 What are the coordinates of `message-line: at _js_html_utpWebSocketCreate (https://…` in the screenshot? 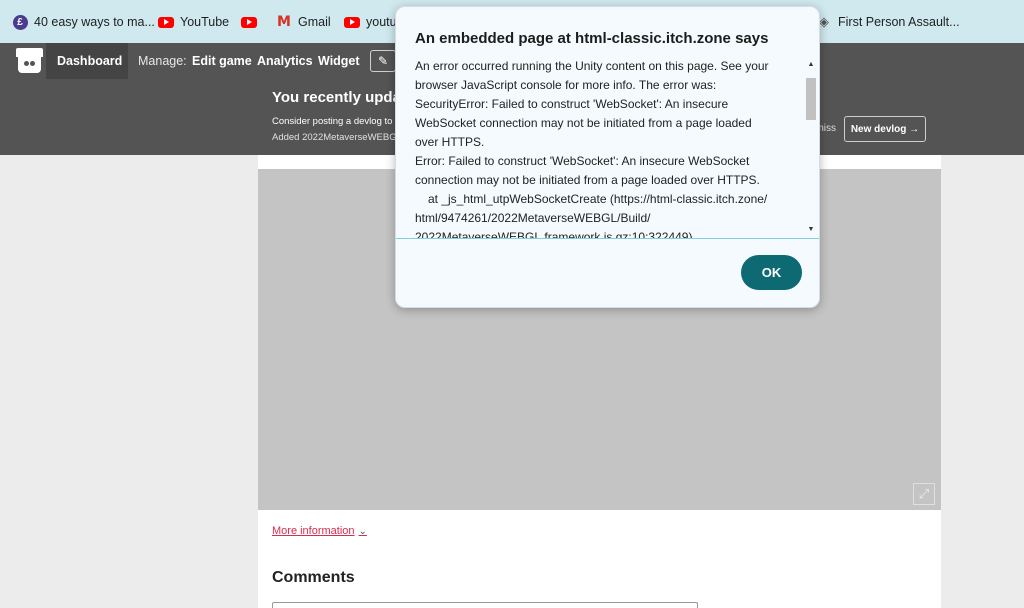 It's located at (598, 199).